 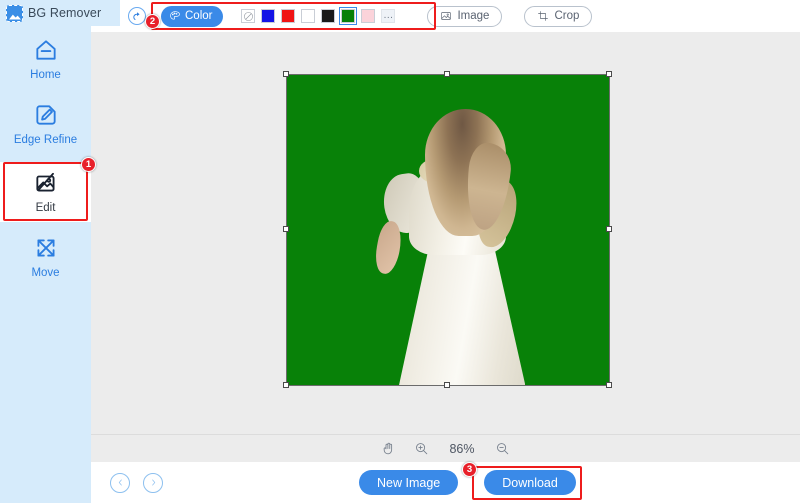 I want to click on sidebar-item-edit: Edit, so click(x=45, y=192).